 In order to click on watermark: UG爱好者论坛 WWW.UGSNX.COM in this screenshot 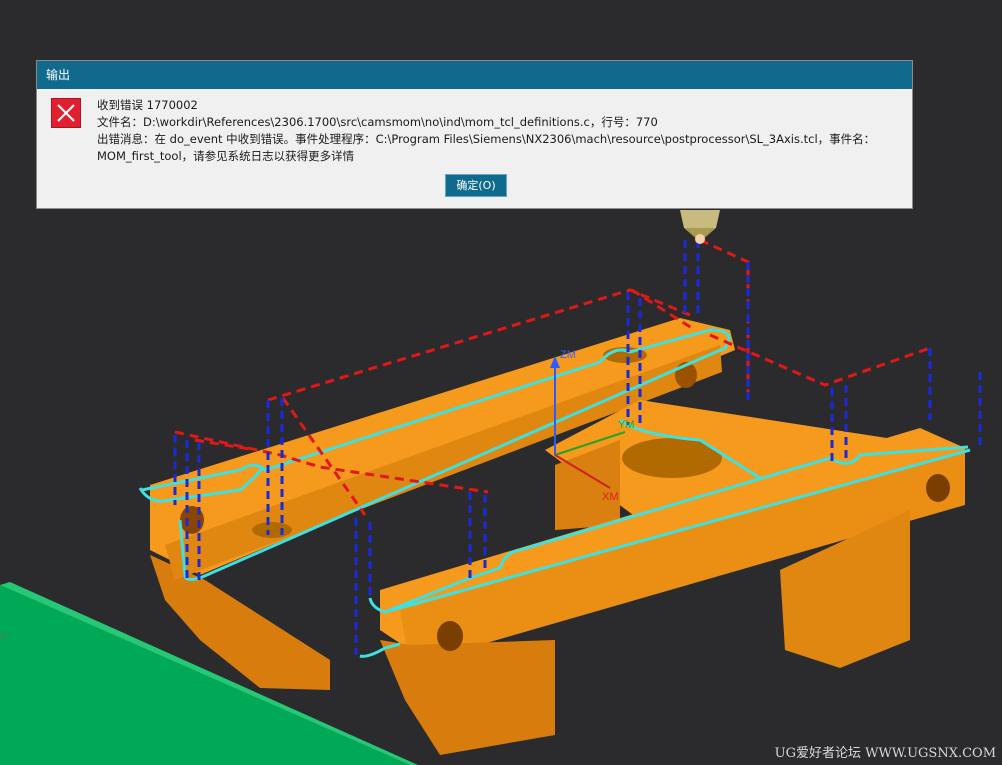, I will do `click(885, 753)`.